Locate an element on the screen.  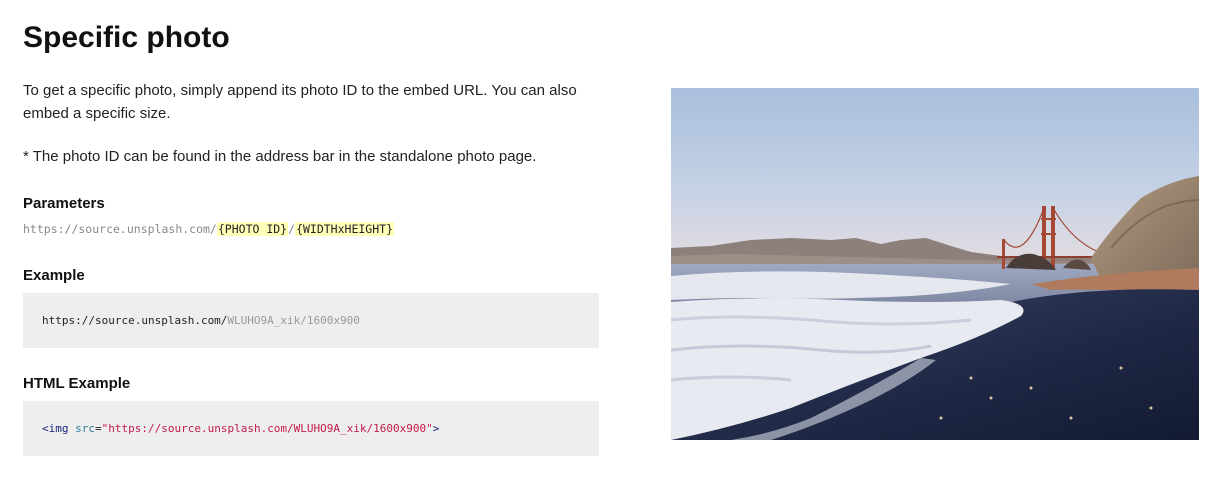
parameters-heading: Parameters is located at coordinates (64, 203).